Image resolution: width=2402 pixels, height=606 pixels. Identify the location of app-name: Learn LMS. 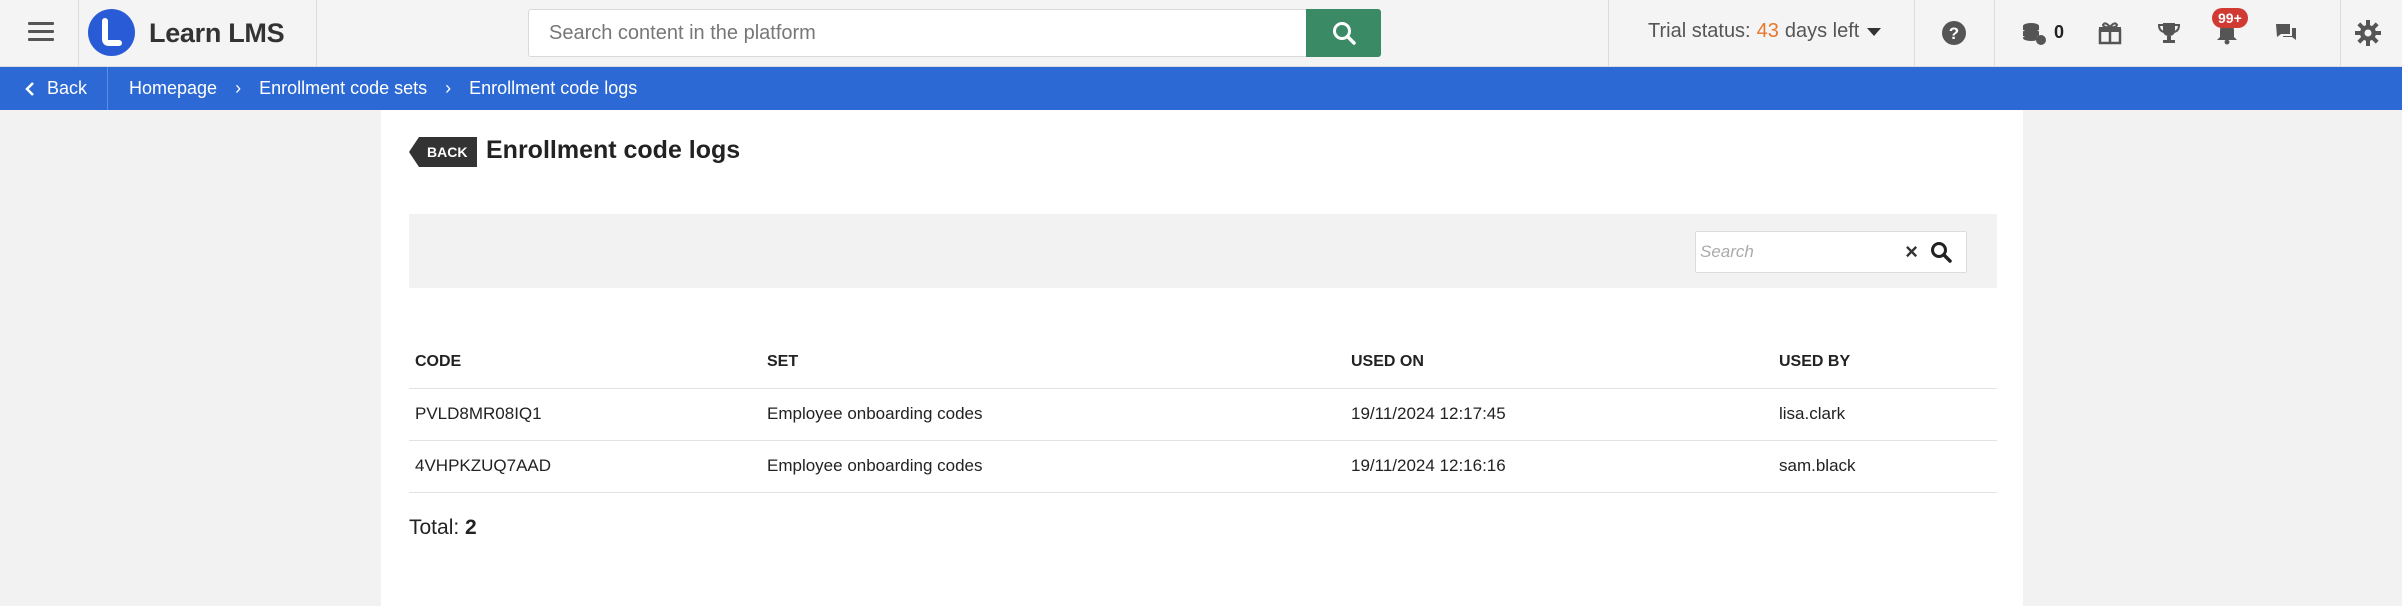
(217, 33).